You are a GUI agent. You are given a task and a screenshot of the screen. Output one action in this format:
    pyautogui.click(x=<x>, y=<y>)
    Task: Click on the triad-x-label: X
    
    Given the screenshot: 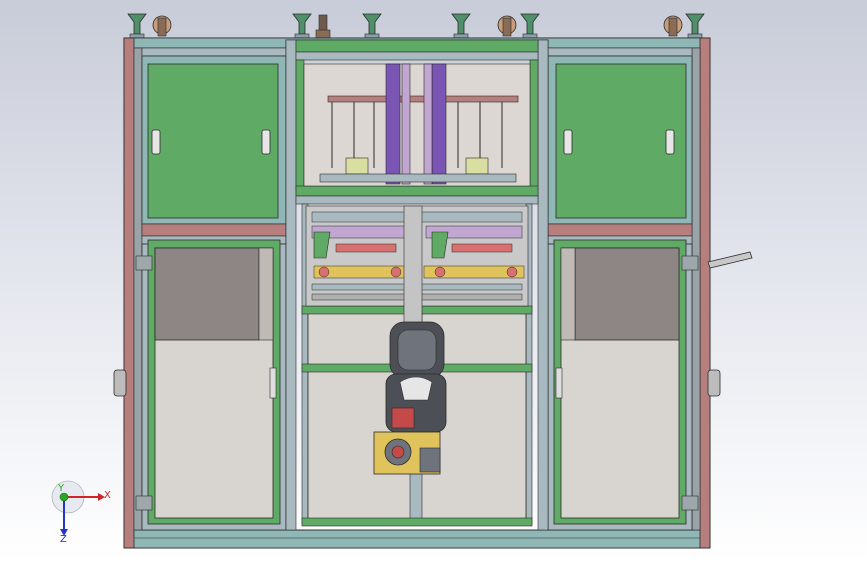 What is the action you would take?
    pyautogui.click(x=107, y=495)
    